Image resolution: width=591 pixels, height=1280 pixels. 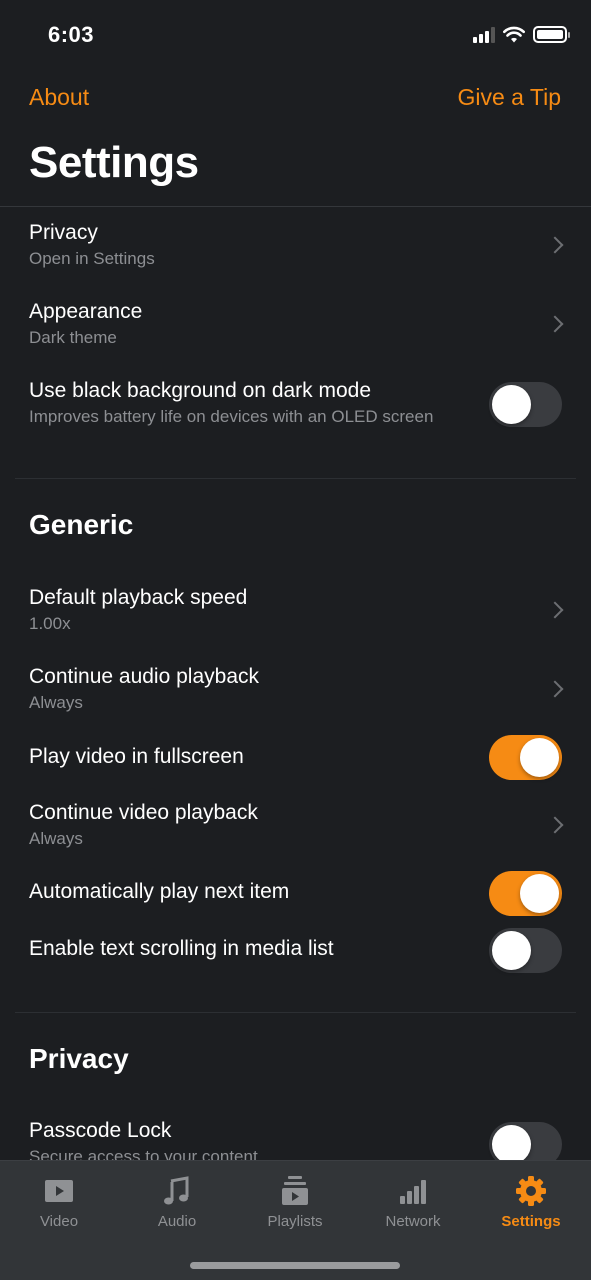 What do you see at coordinates (136, 756) in the screenshot?
I see `row-title: Play video in fullscreen` at bounding box center [136, 756].